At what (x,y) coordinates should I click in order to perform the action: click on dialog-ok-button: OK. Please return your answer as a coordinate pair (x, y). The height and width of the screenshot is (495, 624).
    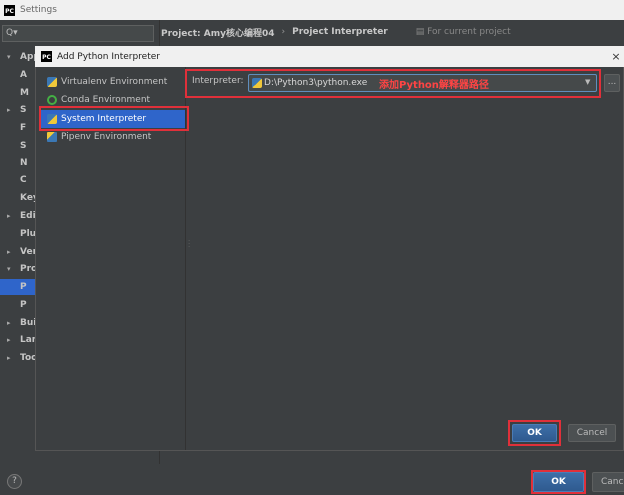
    Looking at the image, I should click on (534, 433).